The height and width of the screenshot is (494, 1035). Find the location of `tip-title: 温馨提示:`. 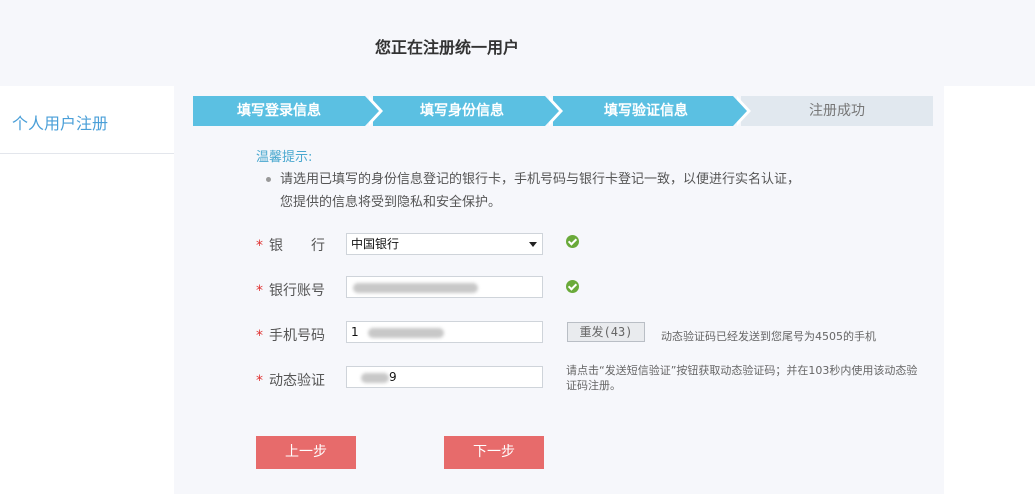

tip-title: 温馨提示: is located at coordinates (284, 157).